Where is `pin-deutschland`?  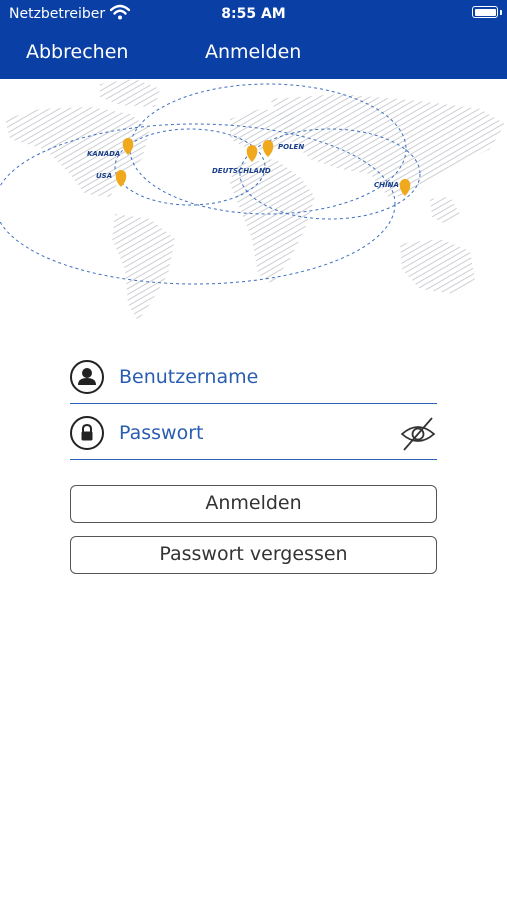
pin-deutschland is located at coordinates (252, 153).